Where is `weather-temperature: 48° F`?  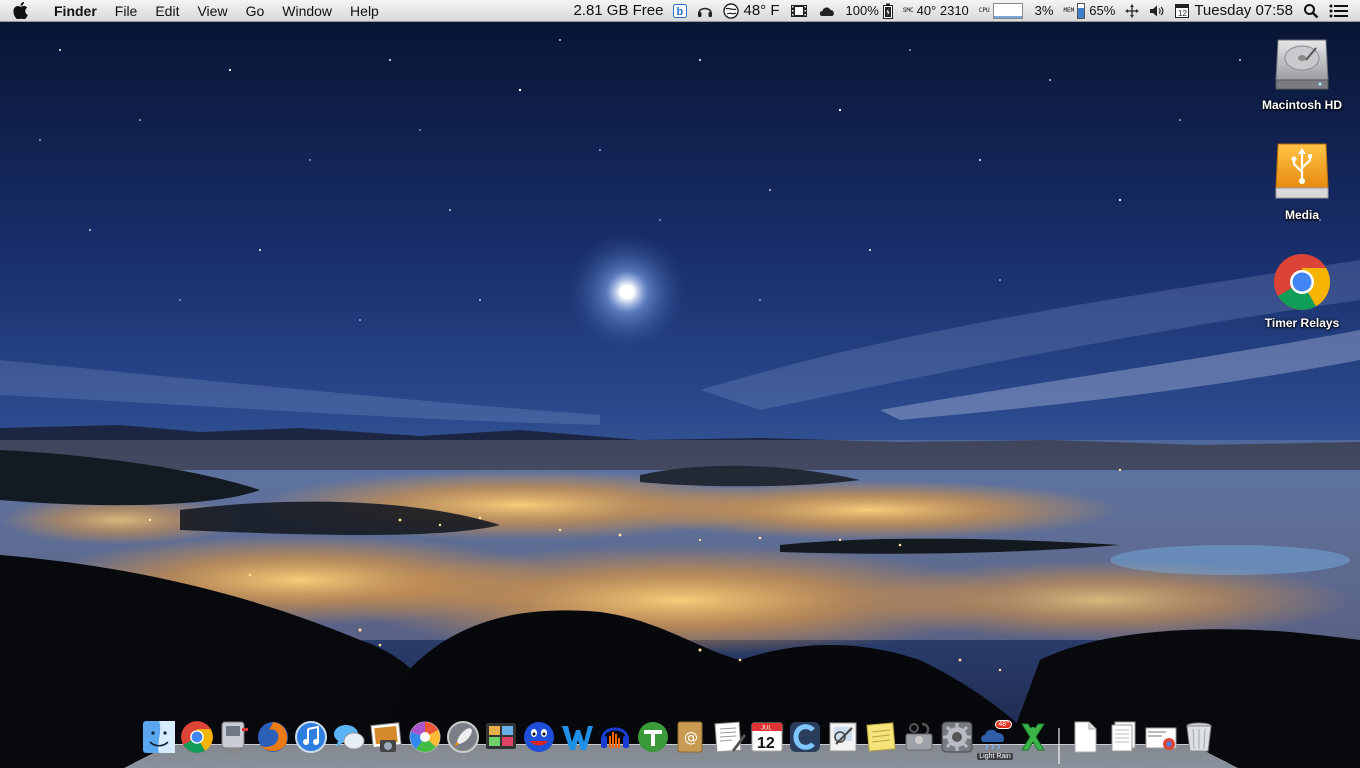
weather-temperature: 48° F is located at coordinates (761, 10).